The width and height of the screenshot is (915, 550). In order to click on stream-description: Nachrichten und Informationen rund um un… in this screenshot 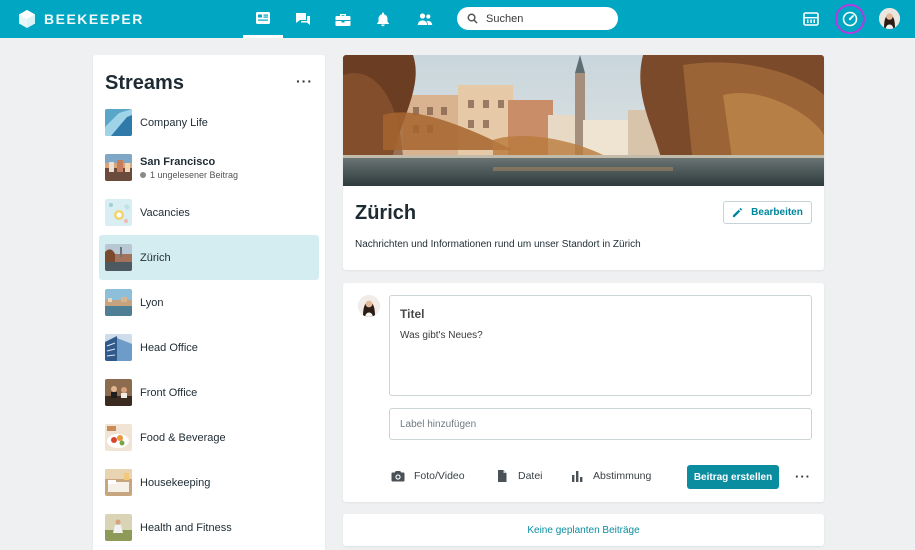, I will do `click(498, 244)`.